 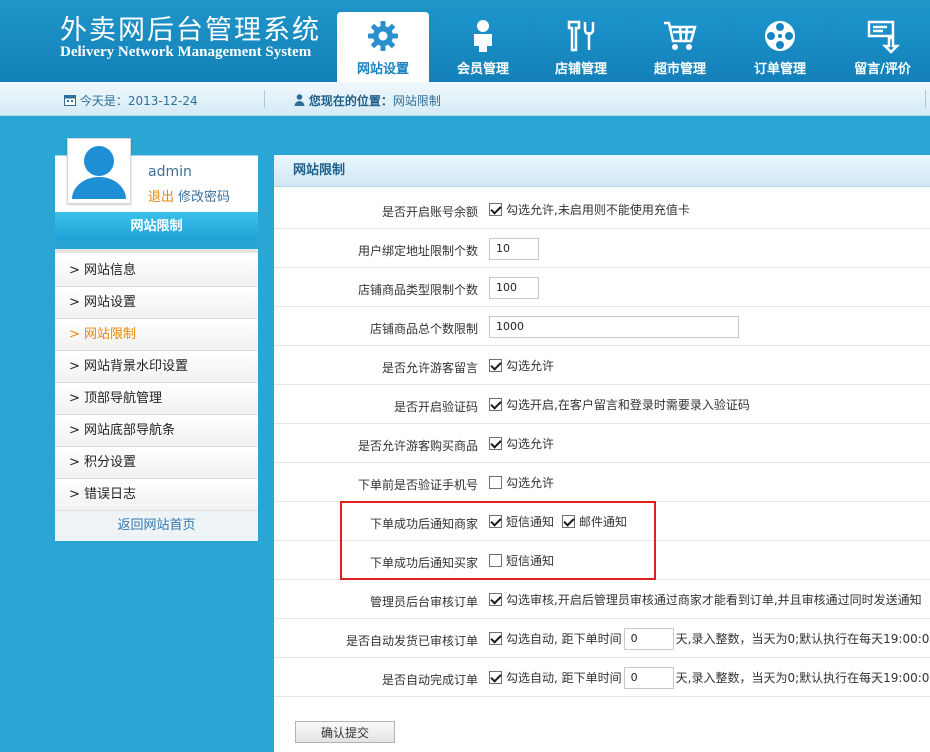 What do you see at coordinates (423, 524) in the screenshot?
I see `row-label: 下单成功后通知商家` at bounding box center [423, 524].